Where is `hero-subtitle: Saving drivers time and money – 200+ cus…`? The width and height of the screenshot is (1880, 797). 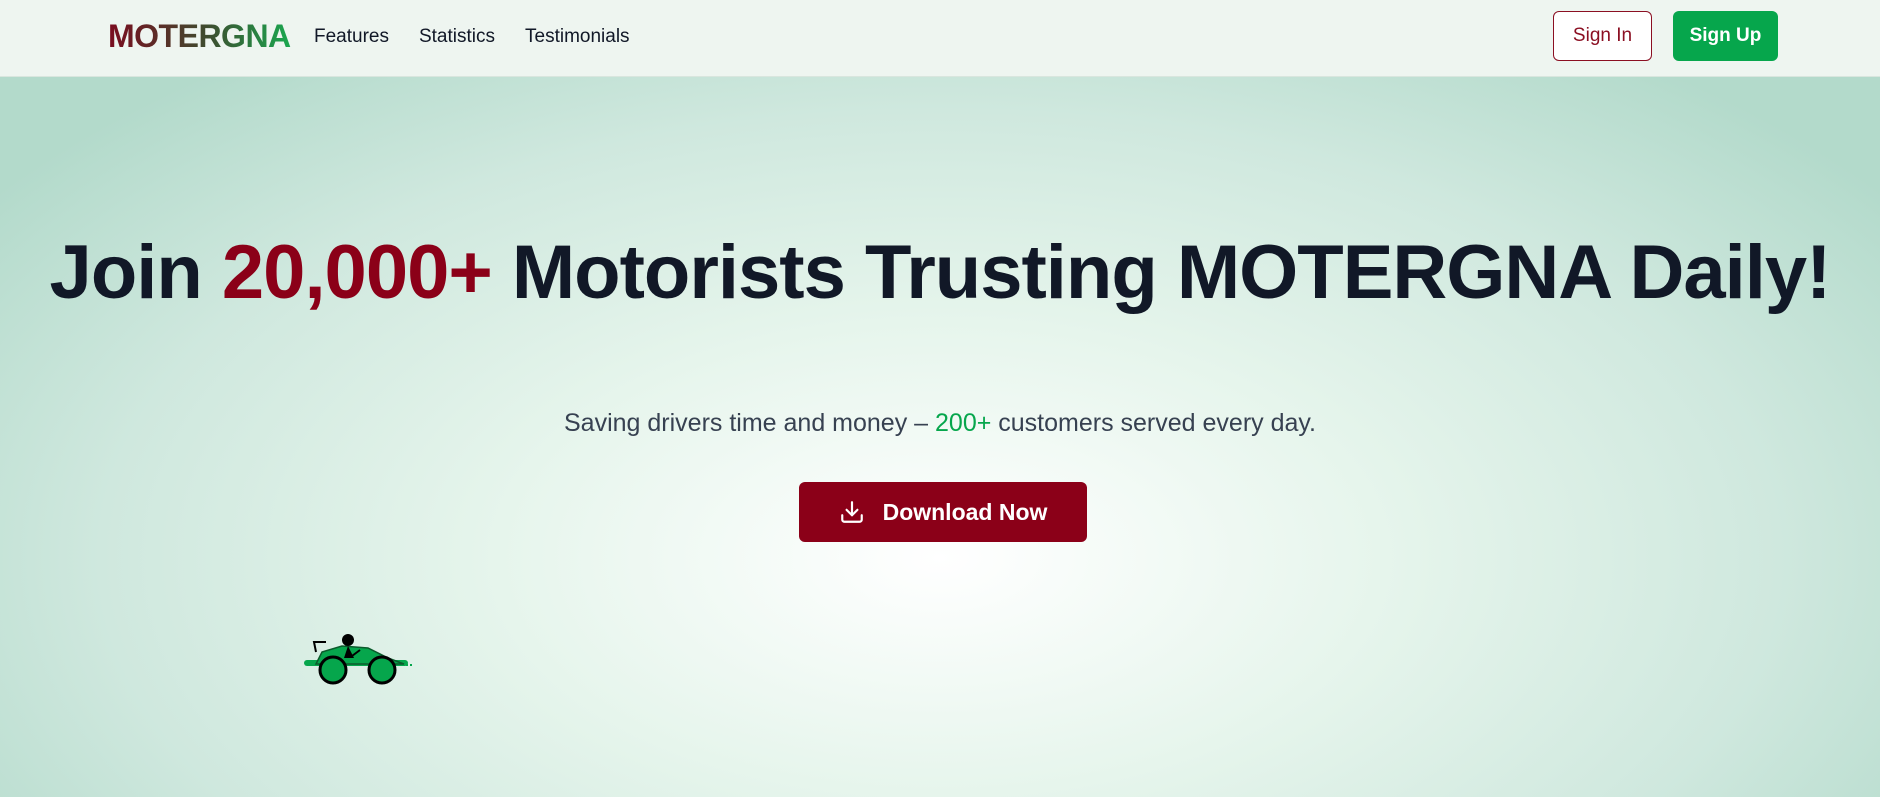 hero-subtitle: Saving drivers time and money – 200+ cus… is located at coordinates (940, 423).